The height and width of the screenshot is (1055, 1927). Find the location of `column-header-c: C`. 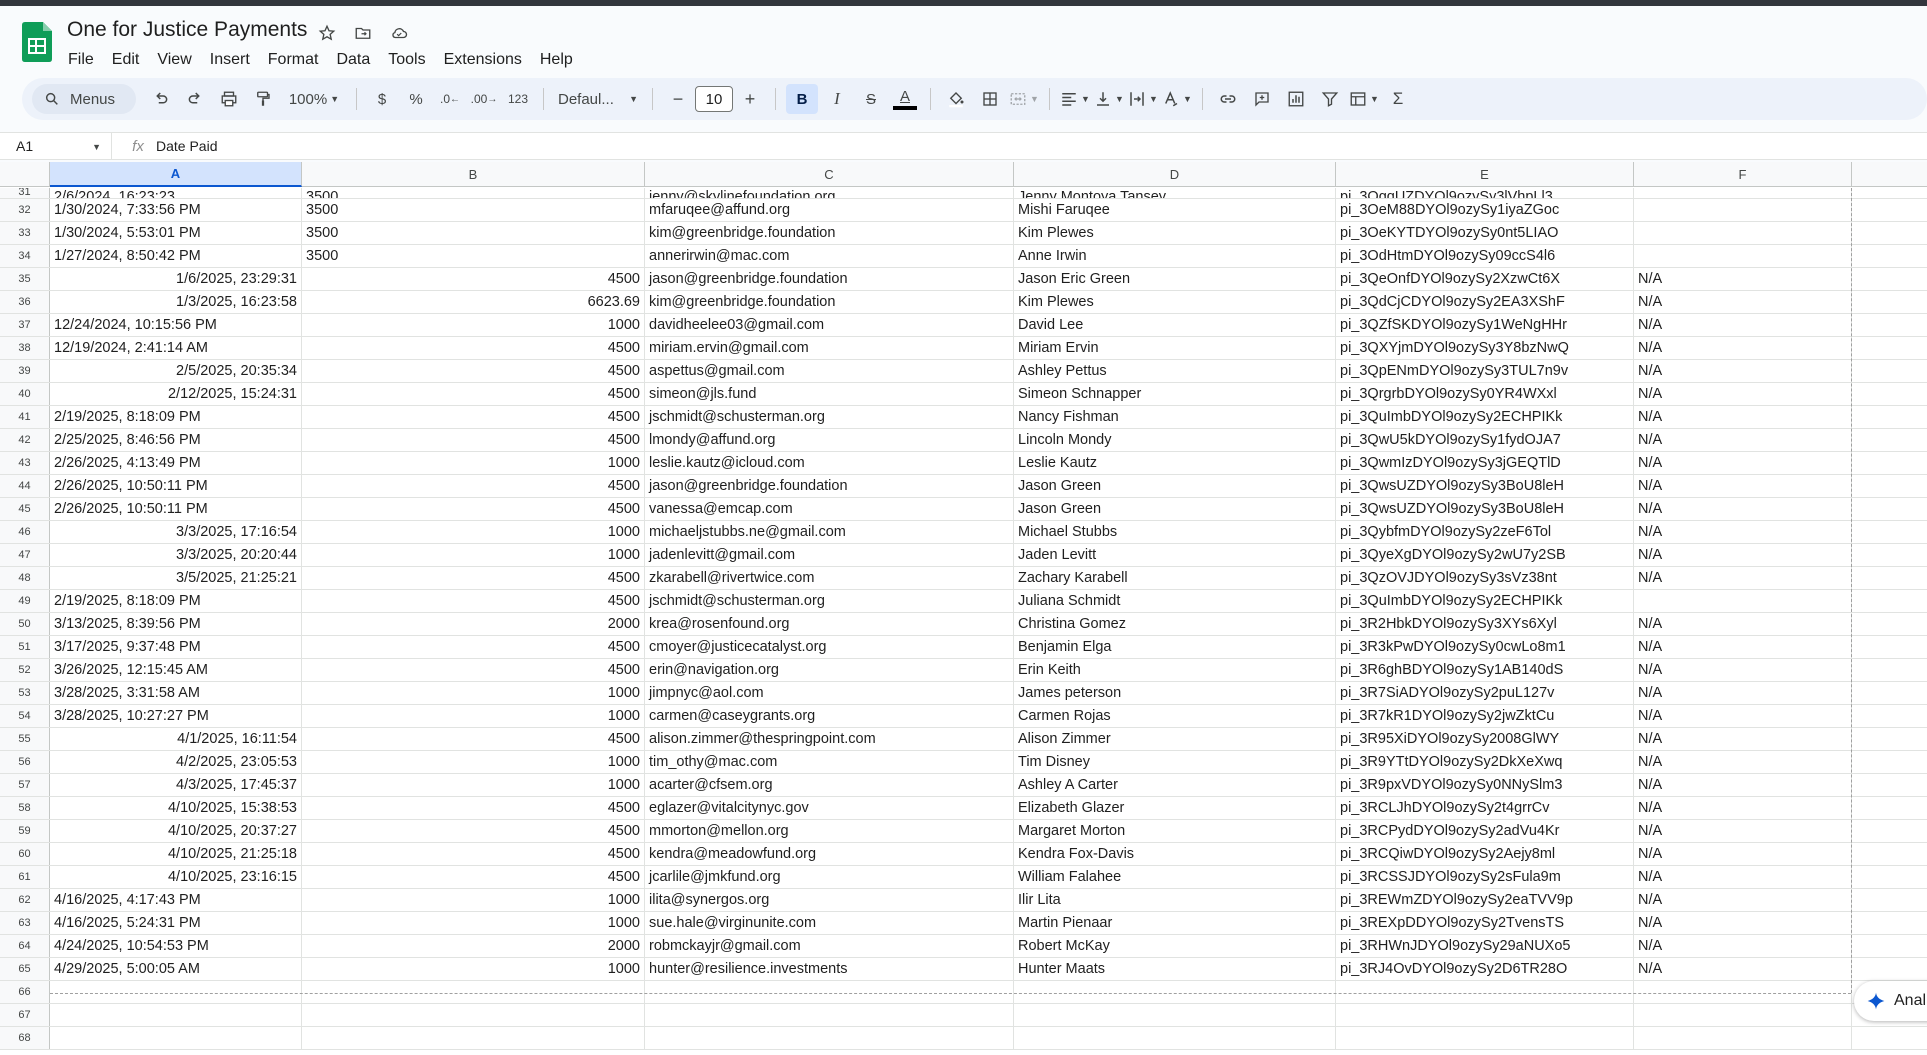

column-header-c: C is located at coordinates (829, 174).